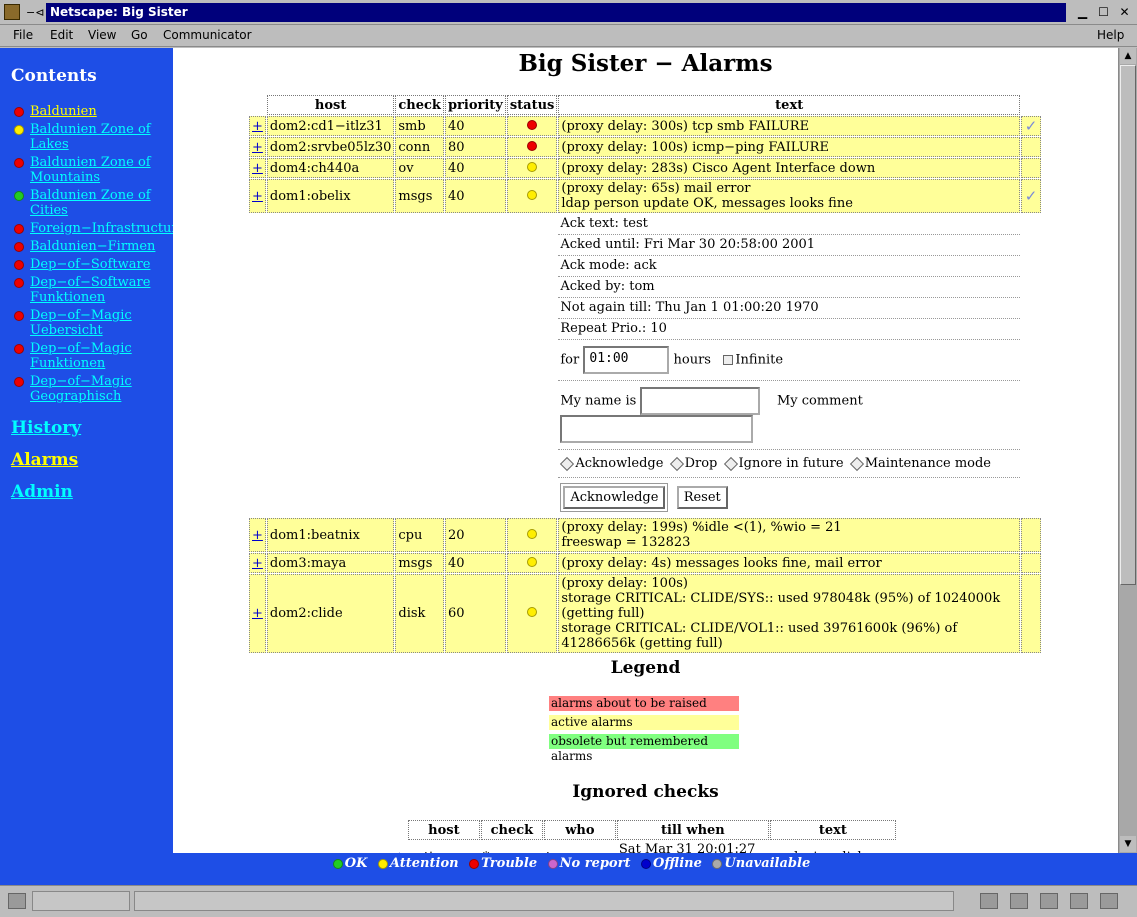  What do you see at coordinates (657, 429) in the screenshot?
I see `my-comment-input` at bounding box center [657, 429].